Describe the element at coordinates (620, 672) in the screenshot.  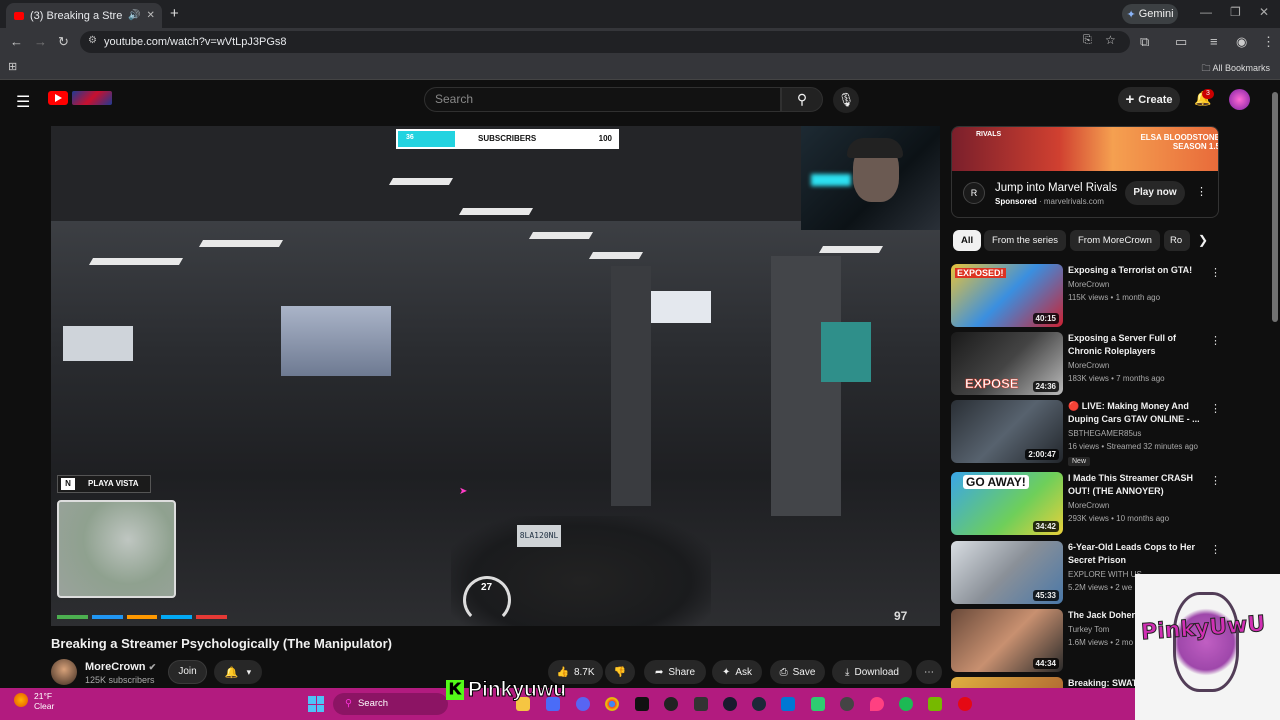
I see `dislike-button: 👎` at that location.